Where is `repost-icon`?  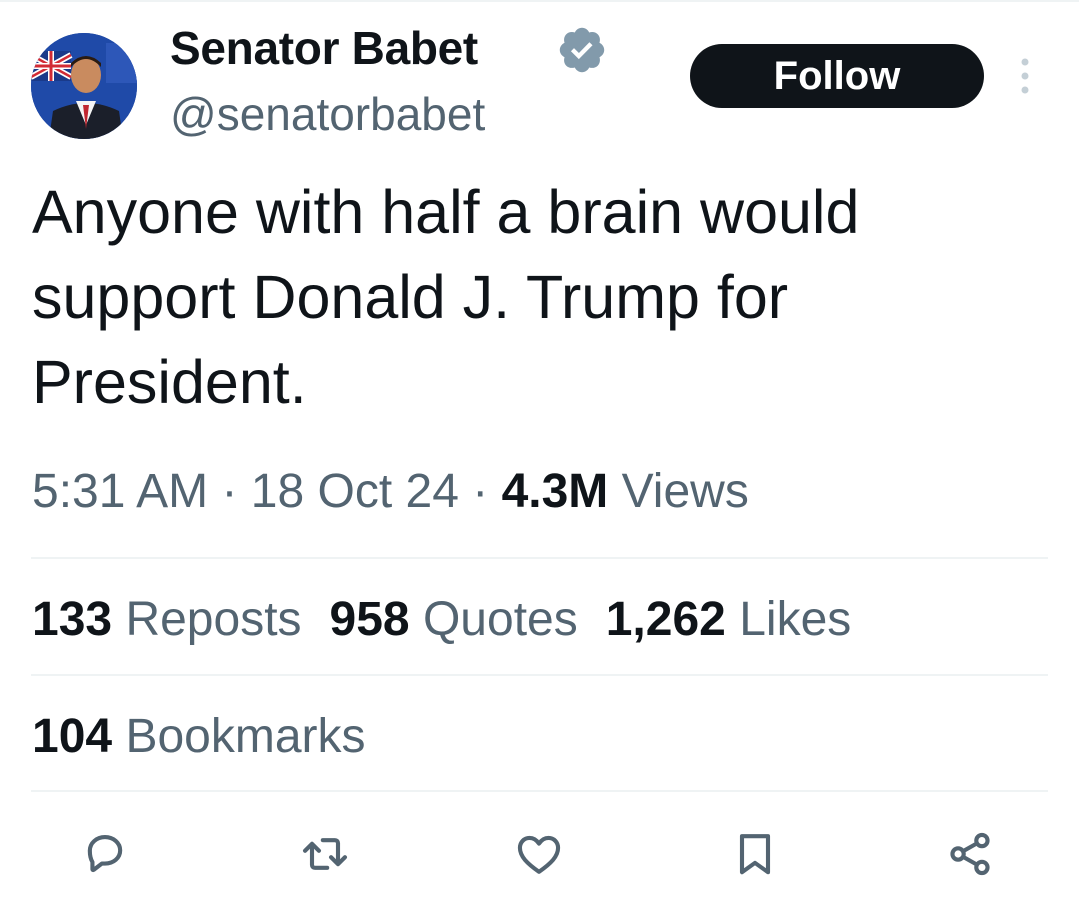 repost-icon is located at coordinates (325, 854).